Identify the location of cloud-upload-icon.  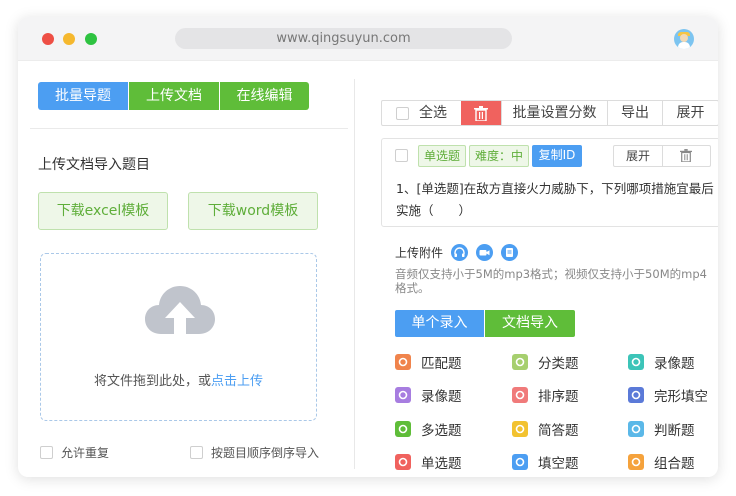
(180, 311).